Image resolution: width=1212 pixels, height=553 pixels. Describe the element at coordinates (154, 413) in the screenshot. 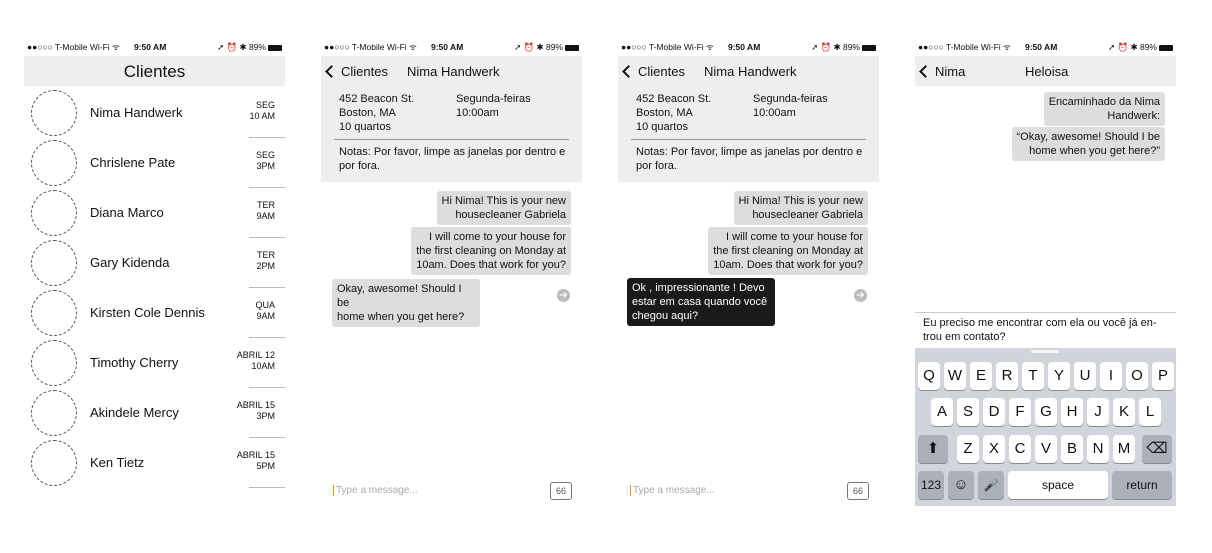

I see `client-row: Akindele Mercy ABRIL 15 3PM` at that location.